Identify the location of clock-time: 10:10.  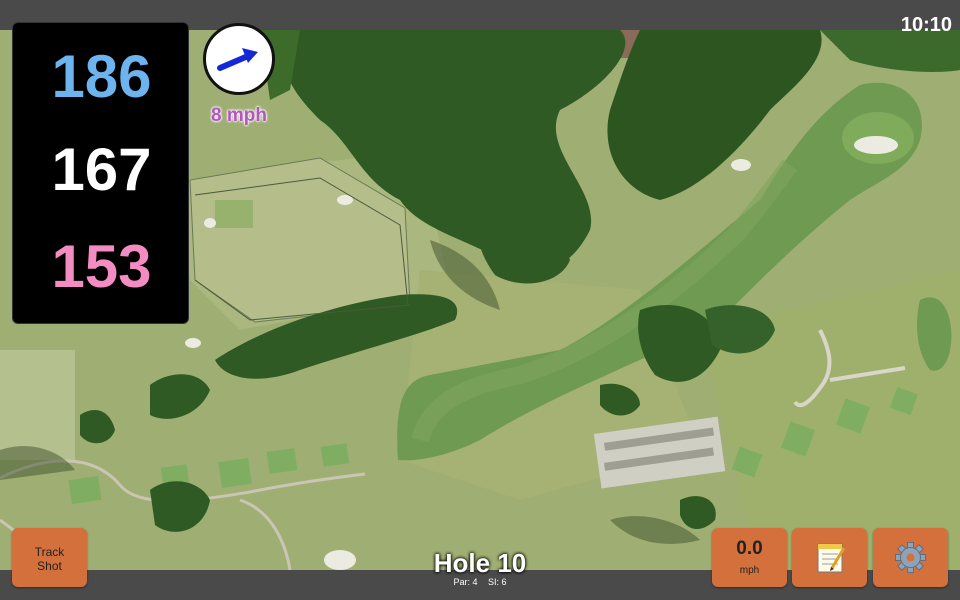
(926, 25).